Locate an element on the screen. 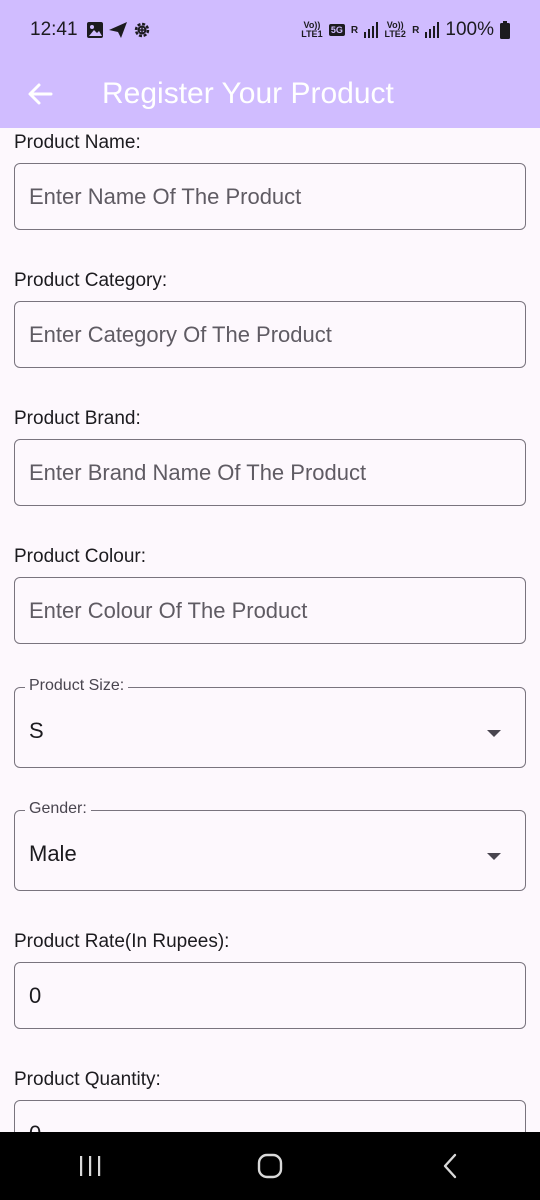  status-bar: 12:41 Vo)) LTE1 5G R Vo)) LTE2 R 100% is located at coordinates (270, 30).